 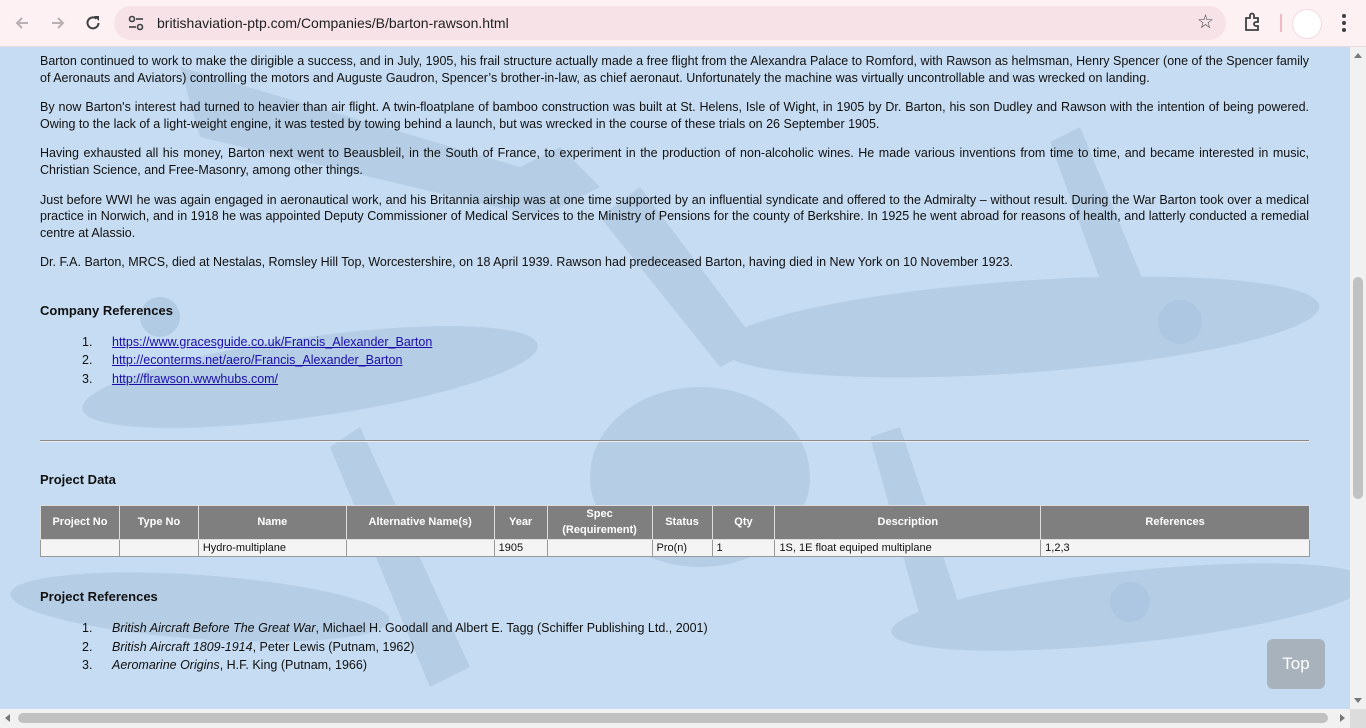 I want to click on browser-menu-icon, so click(x=1344, y=23).